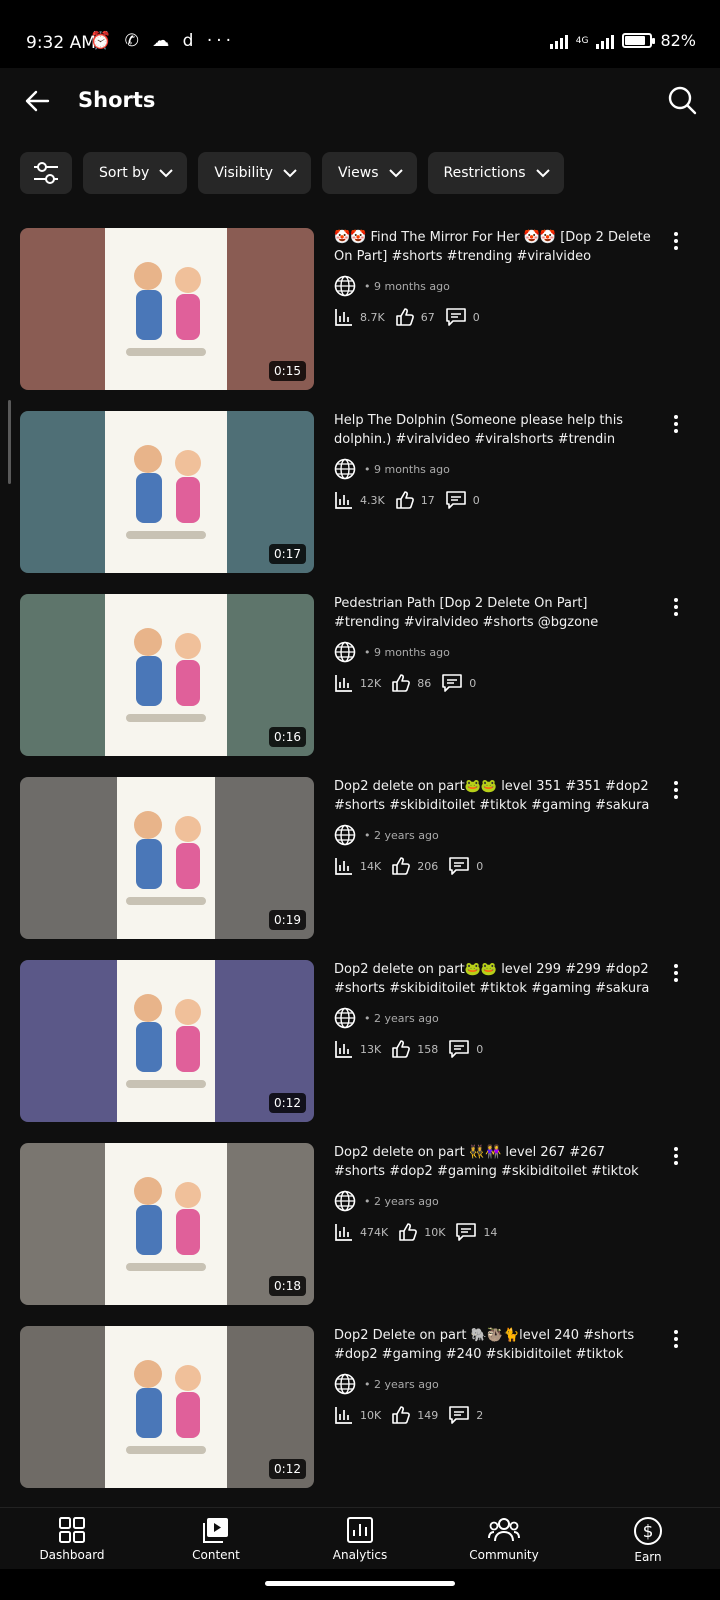 The image size is (720, 1600). Describe the element at coordinates (287, 920) in the screenshot. I see `duration-badge: 0:19` at that location.